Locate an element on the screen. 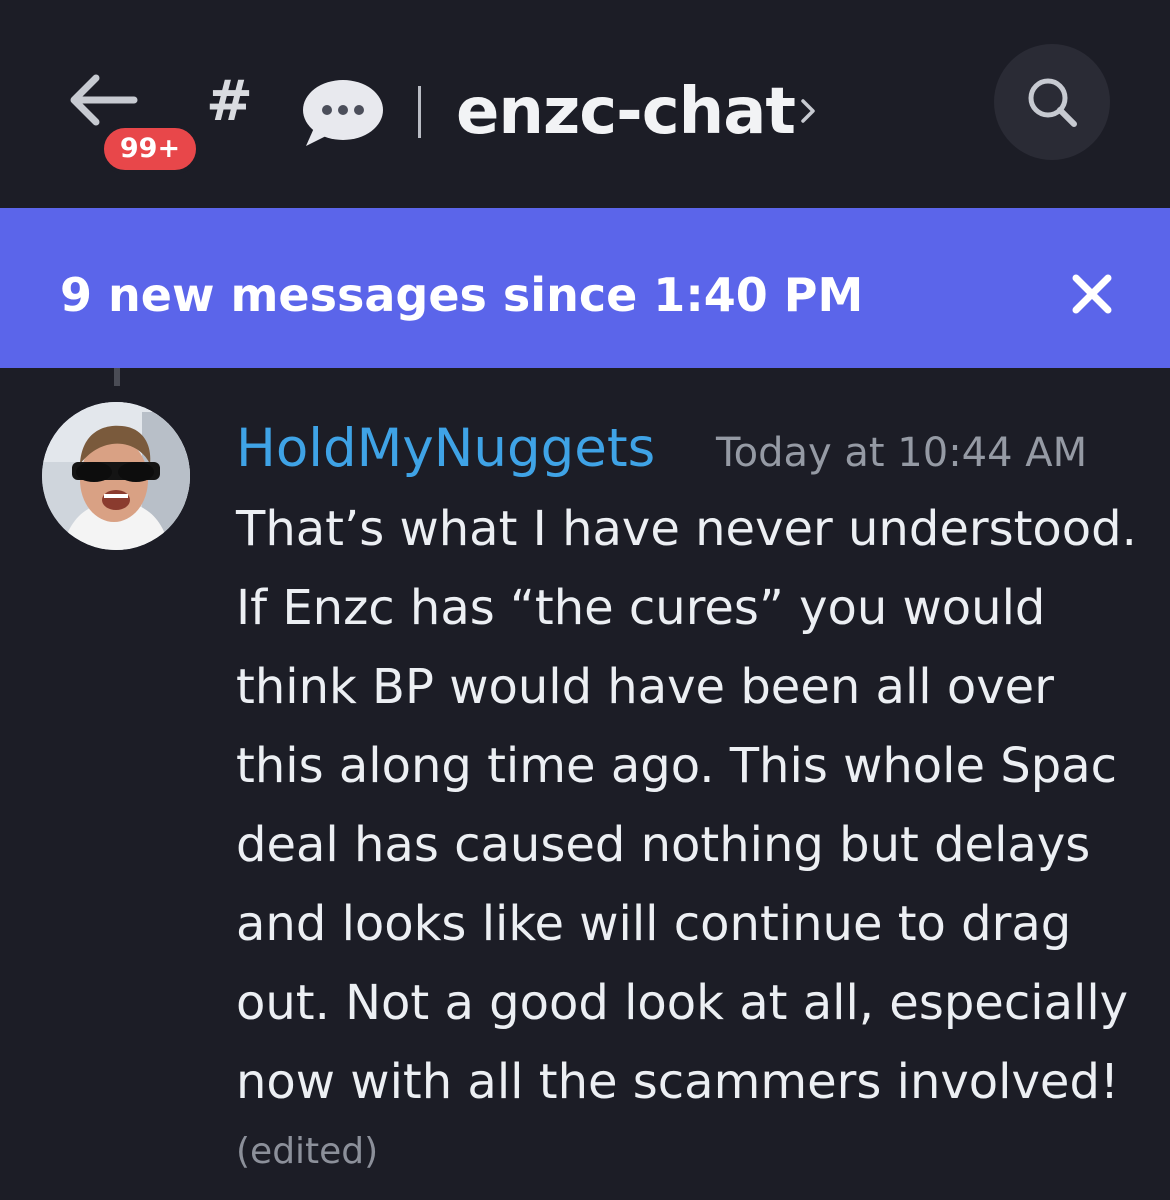  new-messages-text: 9 new messages since 1:40 PM is located at coordinates (462, 295).